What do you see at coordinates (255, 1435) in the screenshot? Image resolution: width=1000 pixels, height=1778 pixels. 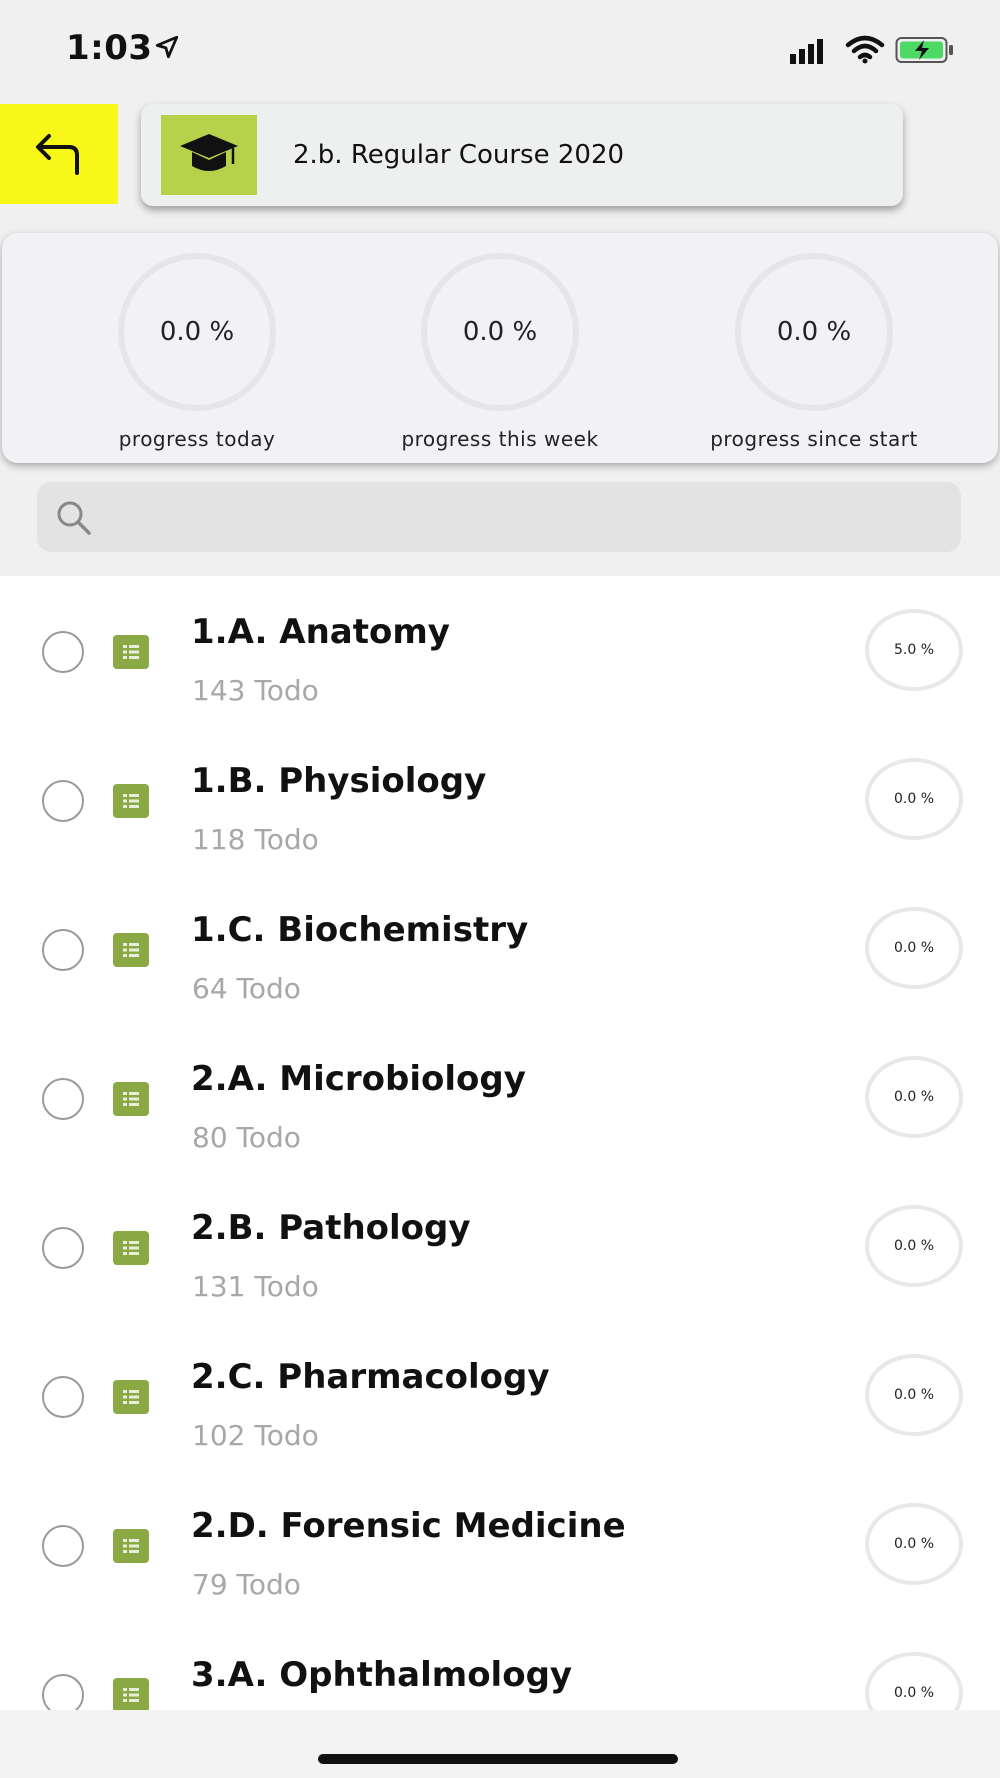 I see `subject-todo-count: 102 Todo` at bounding box center [255, 1435].